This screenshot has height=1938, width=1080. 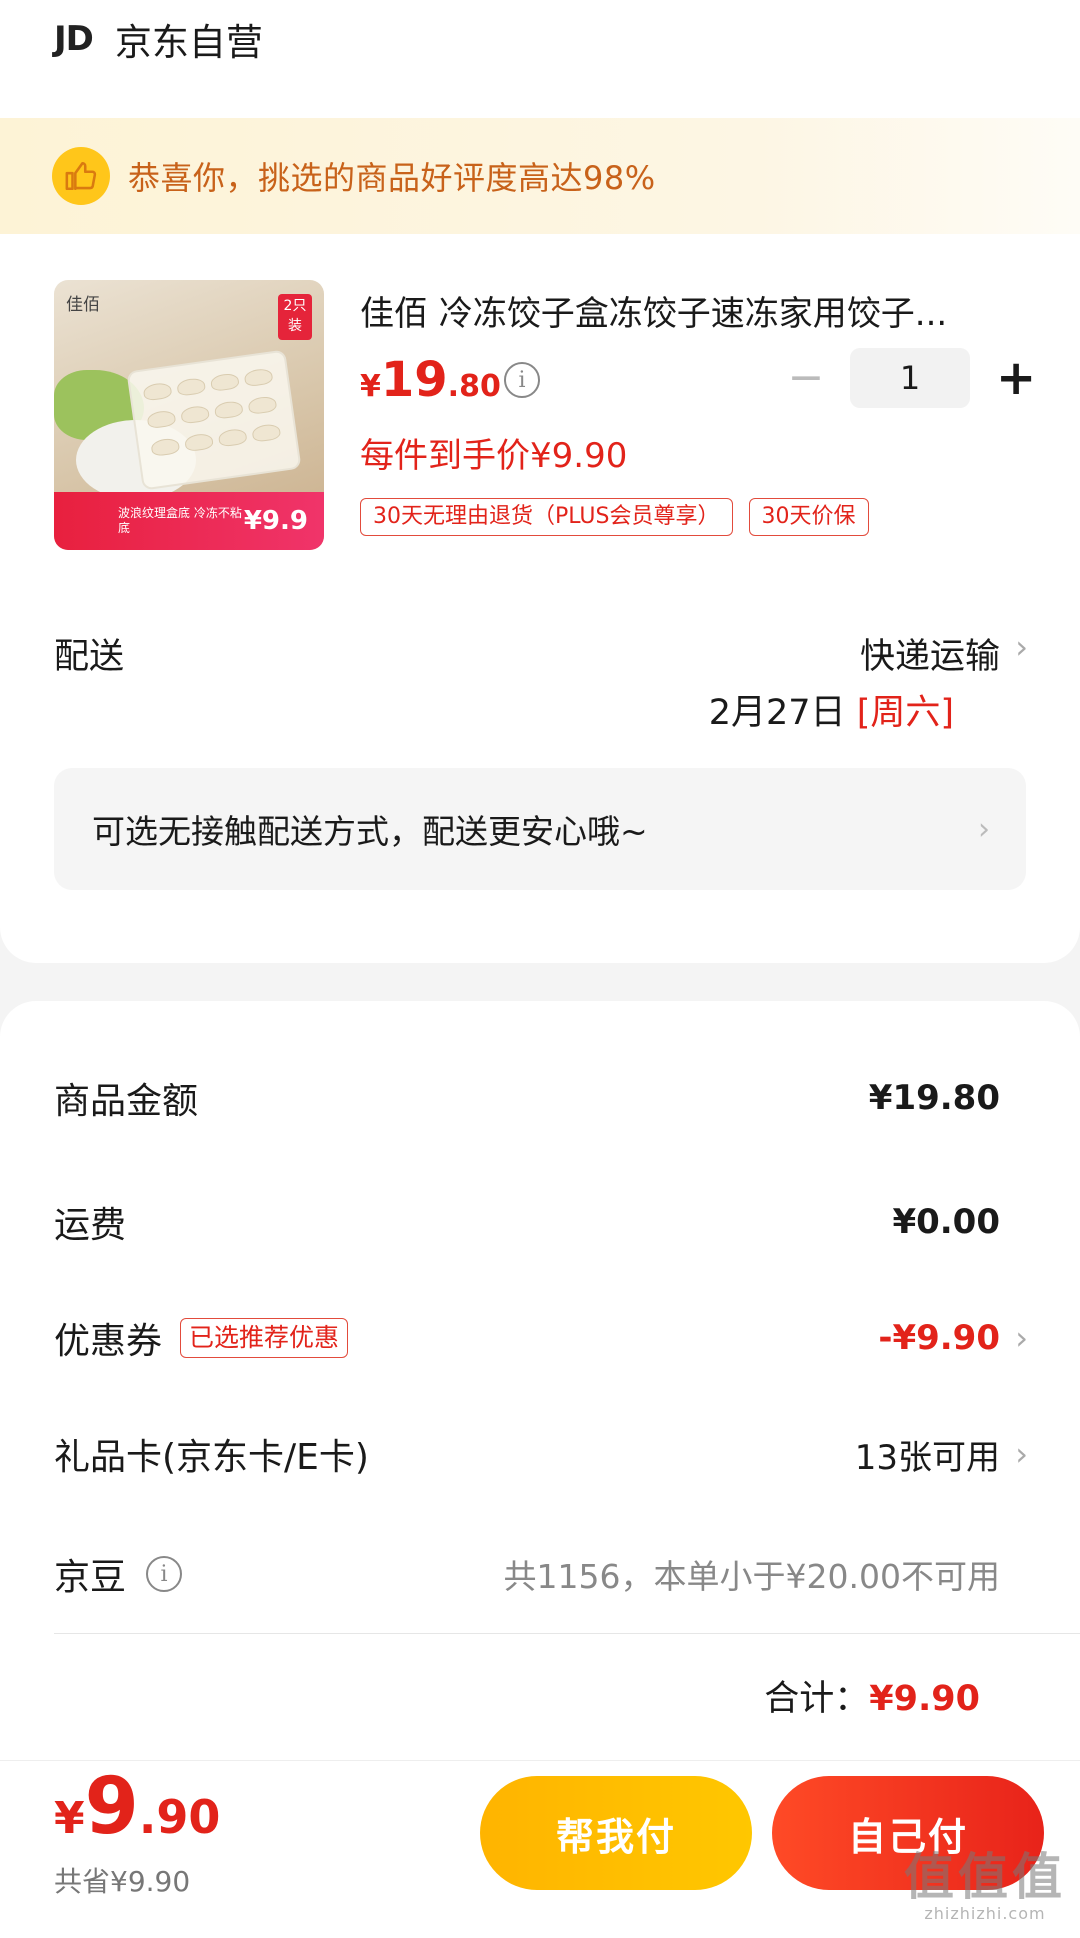 I want to click on jd-bean-row: 京豆 i 共1156，本单小于¥20.00不可用, so click(x=527, y=1574).